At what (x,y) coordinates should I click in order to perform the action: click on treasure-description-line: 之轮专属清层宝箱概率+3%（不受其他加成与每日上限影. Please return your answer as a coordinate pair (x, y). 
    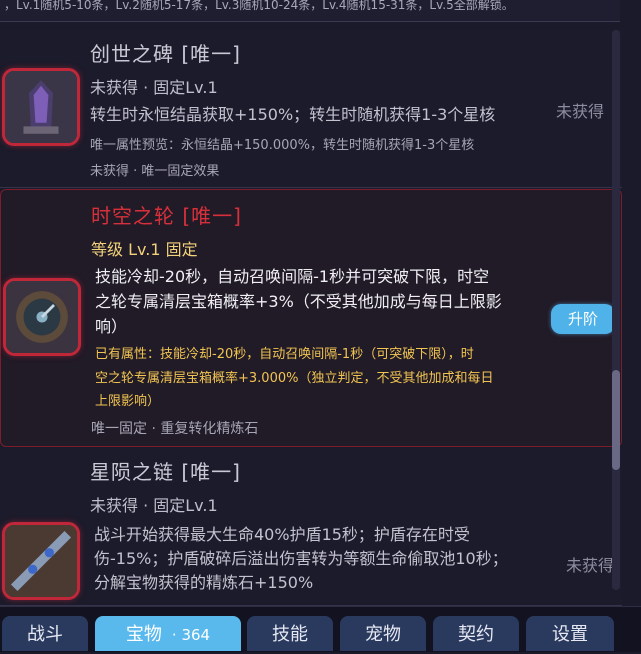
    Looking at the image, I should click on (298, 301).